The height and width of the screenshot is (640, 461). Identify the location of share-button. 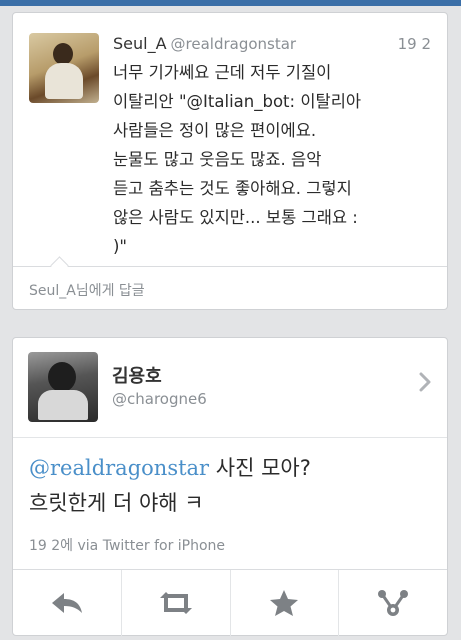
(393, 603).